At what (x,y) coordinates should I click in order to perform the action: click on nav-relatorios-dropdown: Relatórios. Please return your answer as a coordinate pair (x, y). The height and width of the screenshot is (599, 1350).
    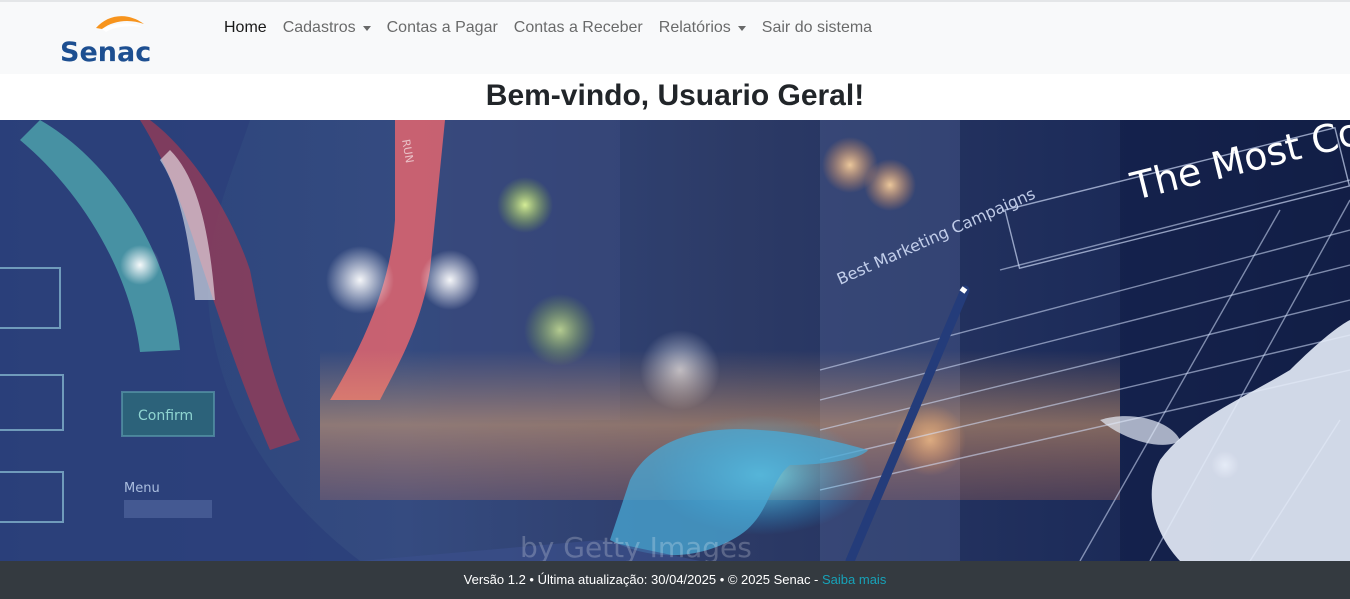
    Looking at the image, I should click on (702, 28).